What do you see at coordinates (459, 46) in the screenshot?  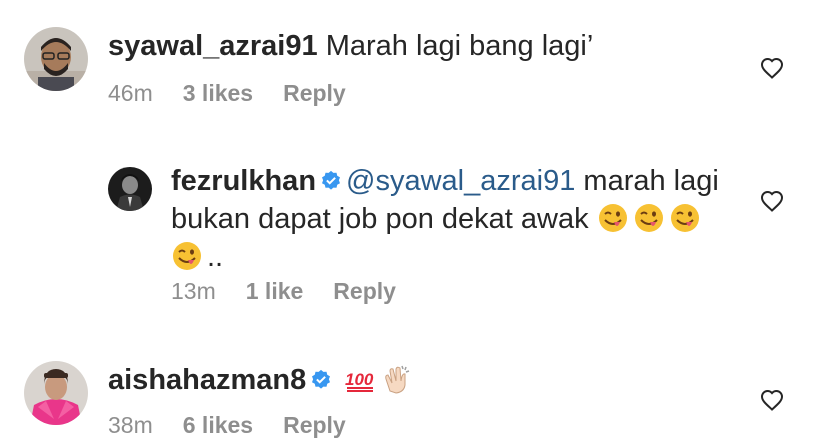 I see `comment-body: Marah lagi bang lagi’` at bounding box center [459, 46].